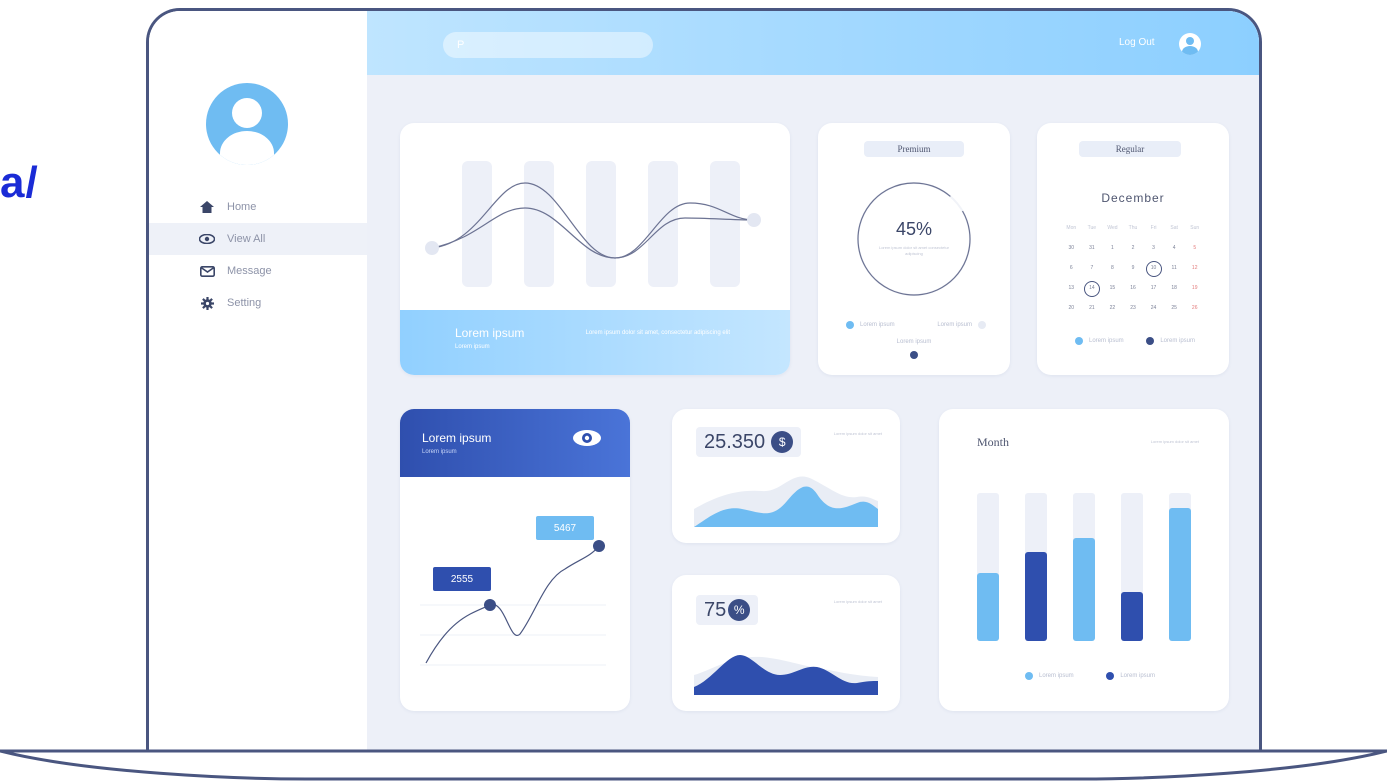 The height and width of the screenshot is (781, 1387). I want to click on logout-link: Log Out, so click(1137, 42).